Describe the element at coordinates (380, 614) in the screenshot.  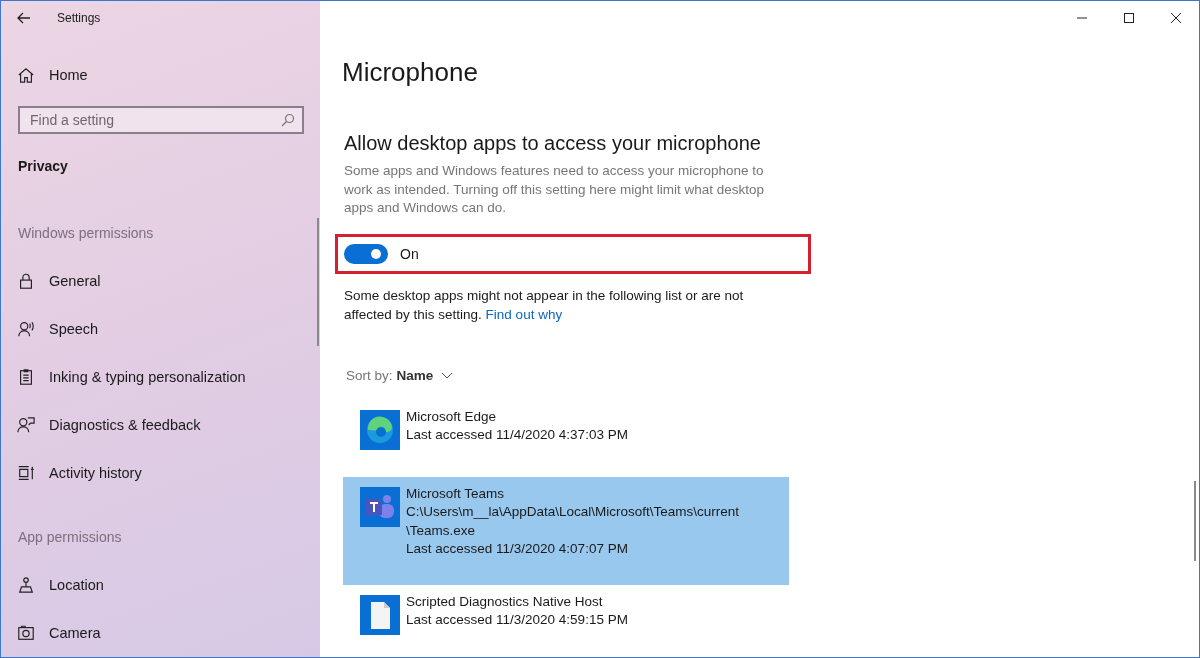
I see `file-icon` at that location.